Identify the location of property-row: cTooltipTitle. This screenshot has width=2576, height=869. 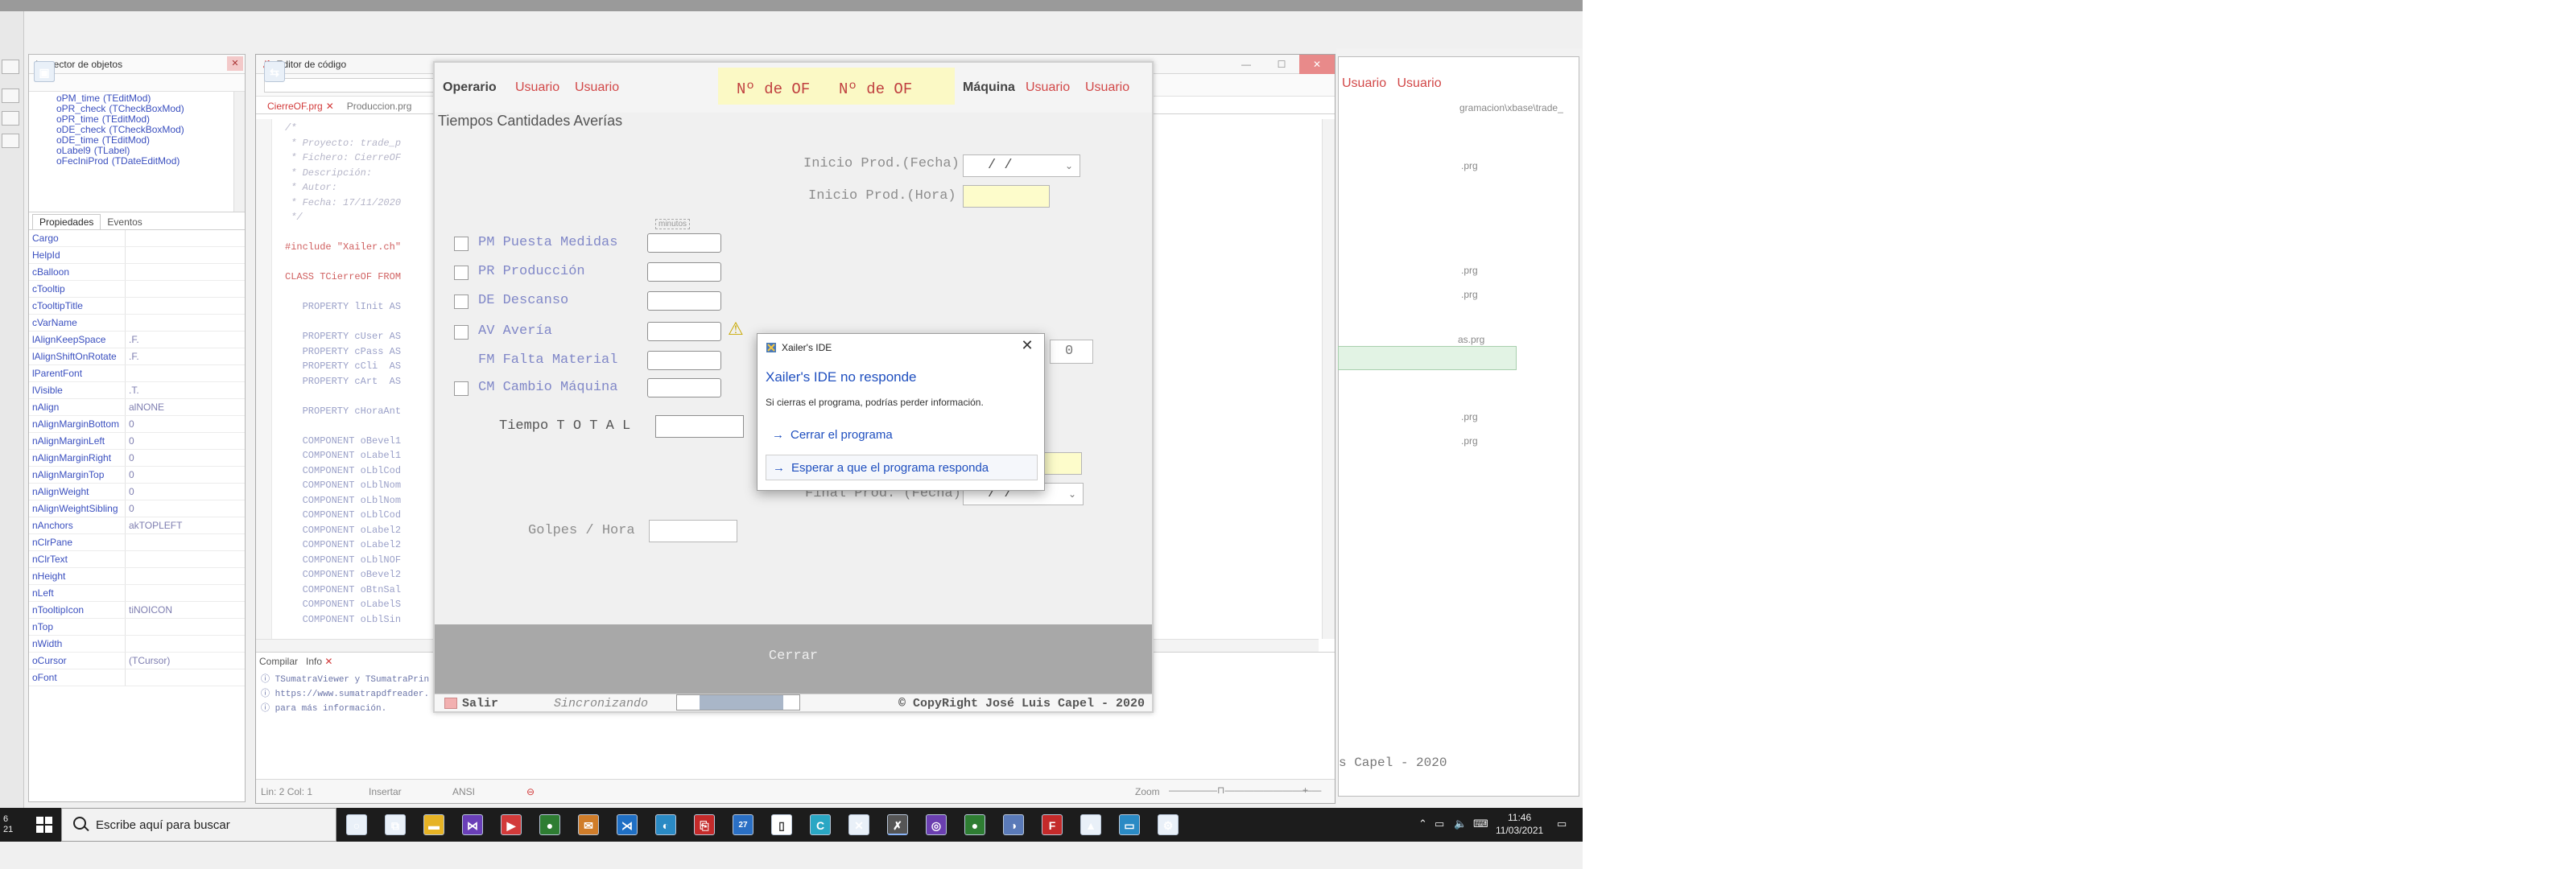
(137, 306).